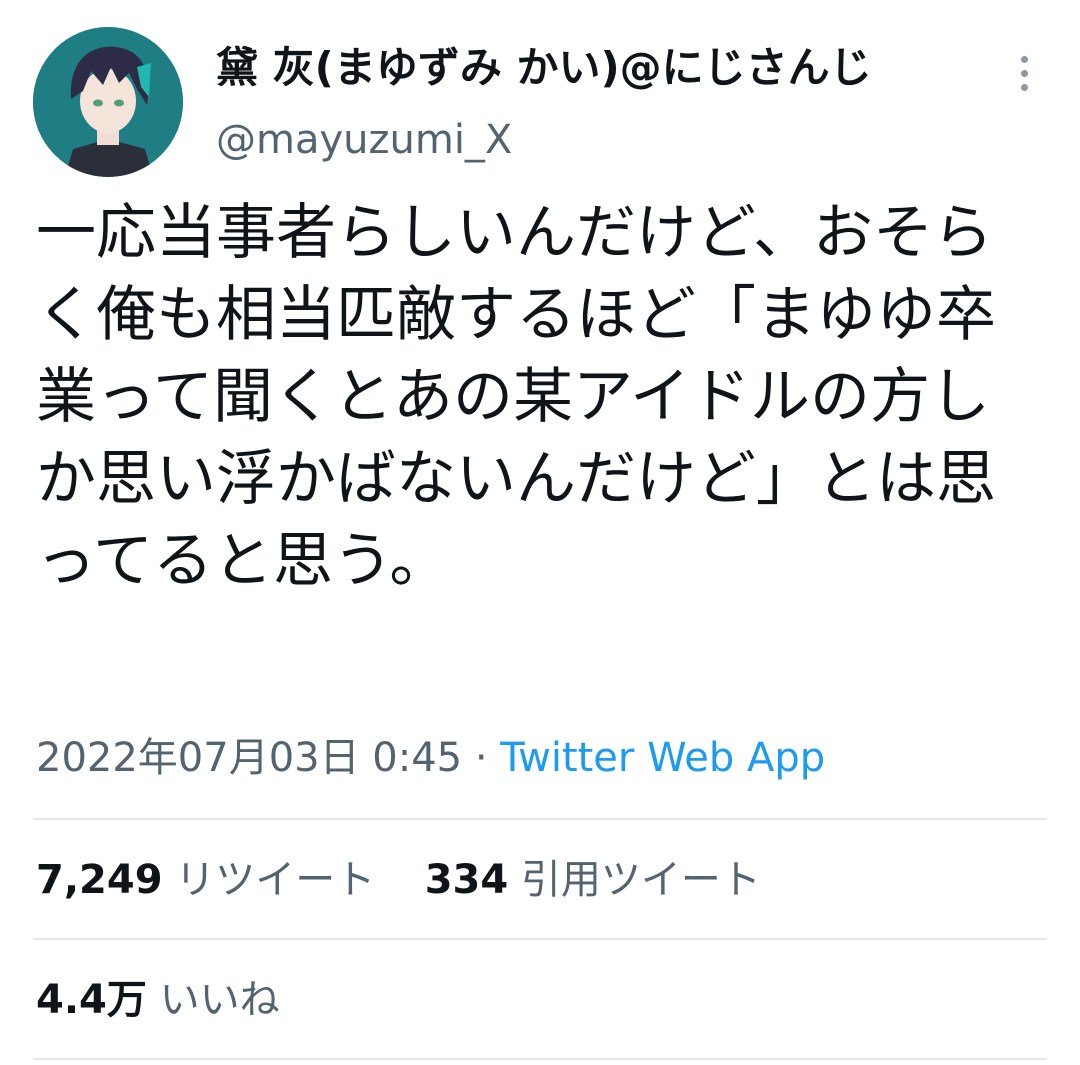 Image resolution: width=1080 pixels, height=1065 pixels. What do you see at coordinates (99, 880) in the screenshot?
I see `retweet-count: 7,249` at bounding box center [99, 880].